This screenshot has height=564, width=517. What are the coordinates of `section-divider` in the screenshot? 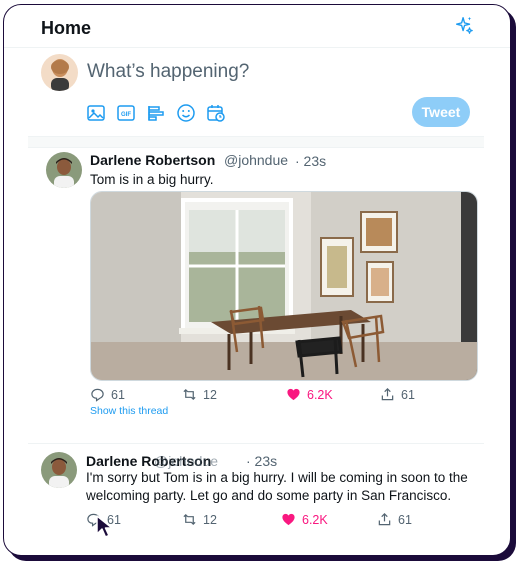 It's located at (256, 142).